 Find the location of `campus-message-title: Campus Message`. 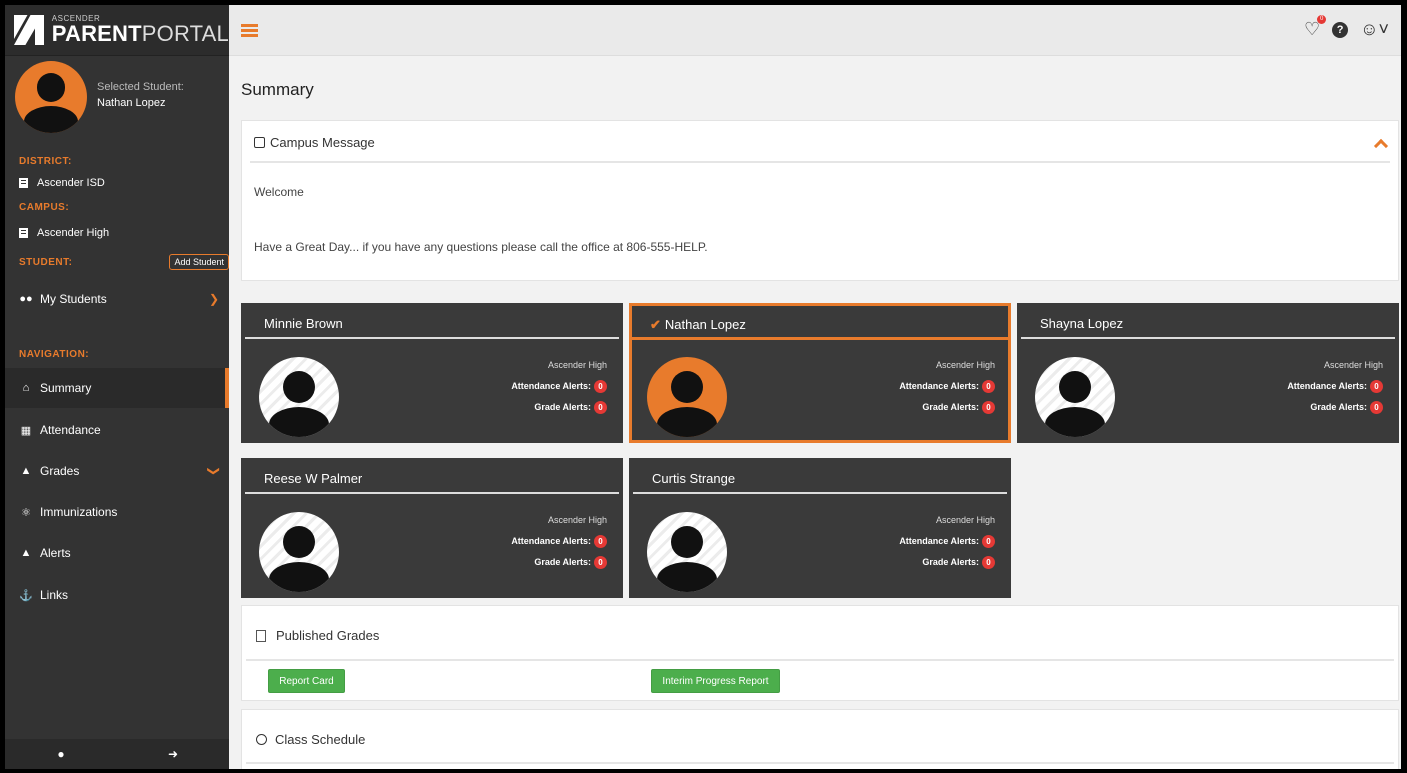

campus-message-title: Campus Message is located at coordinates (322, 142).